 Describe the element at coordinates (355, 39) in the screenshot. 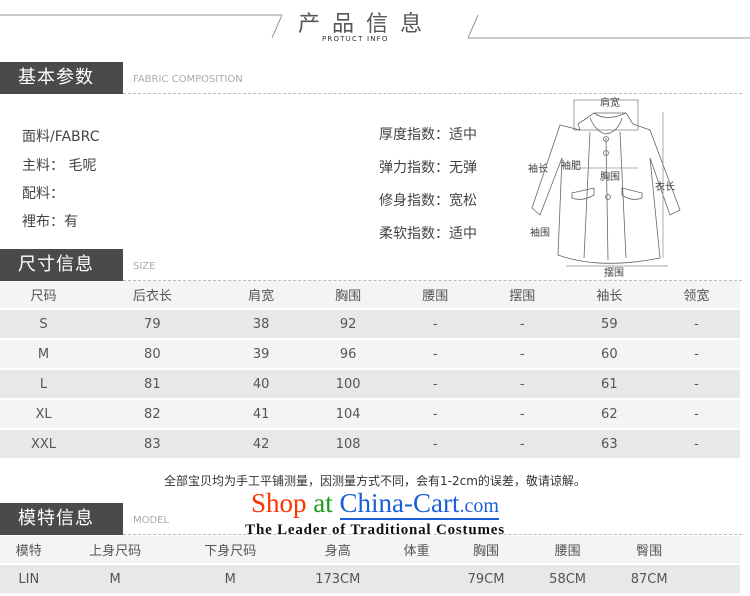

I see `title-en: PROTUCT INFO` at that location.